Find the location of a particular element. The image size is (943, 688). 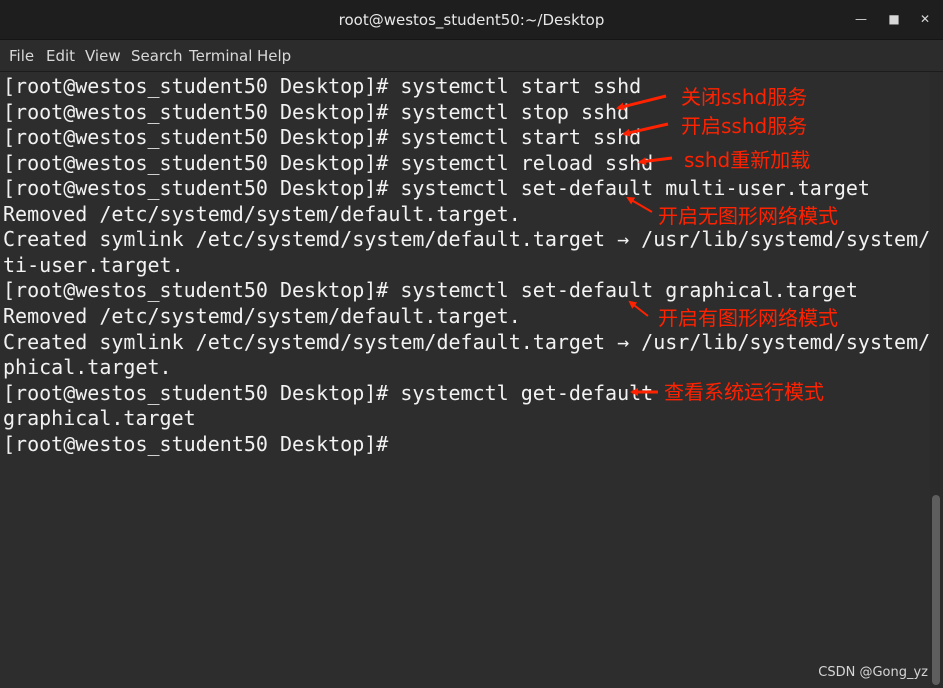

menu-view: View is located at coordinates (103, 56).